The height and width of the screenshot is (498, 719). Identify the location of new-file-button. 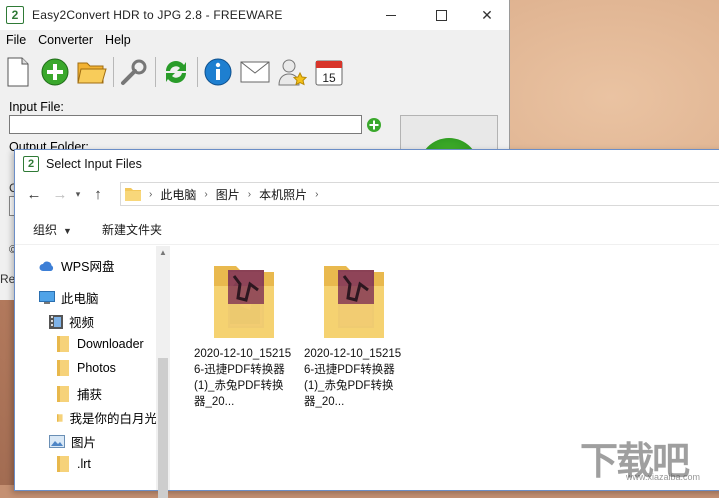
(18, 72).